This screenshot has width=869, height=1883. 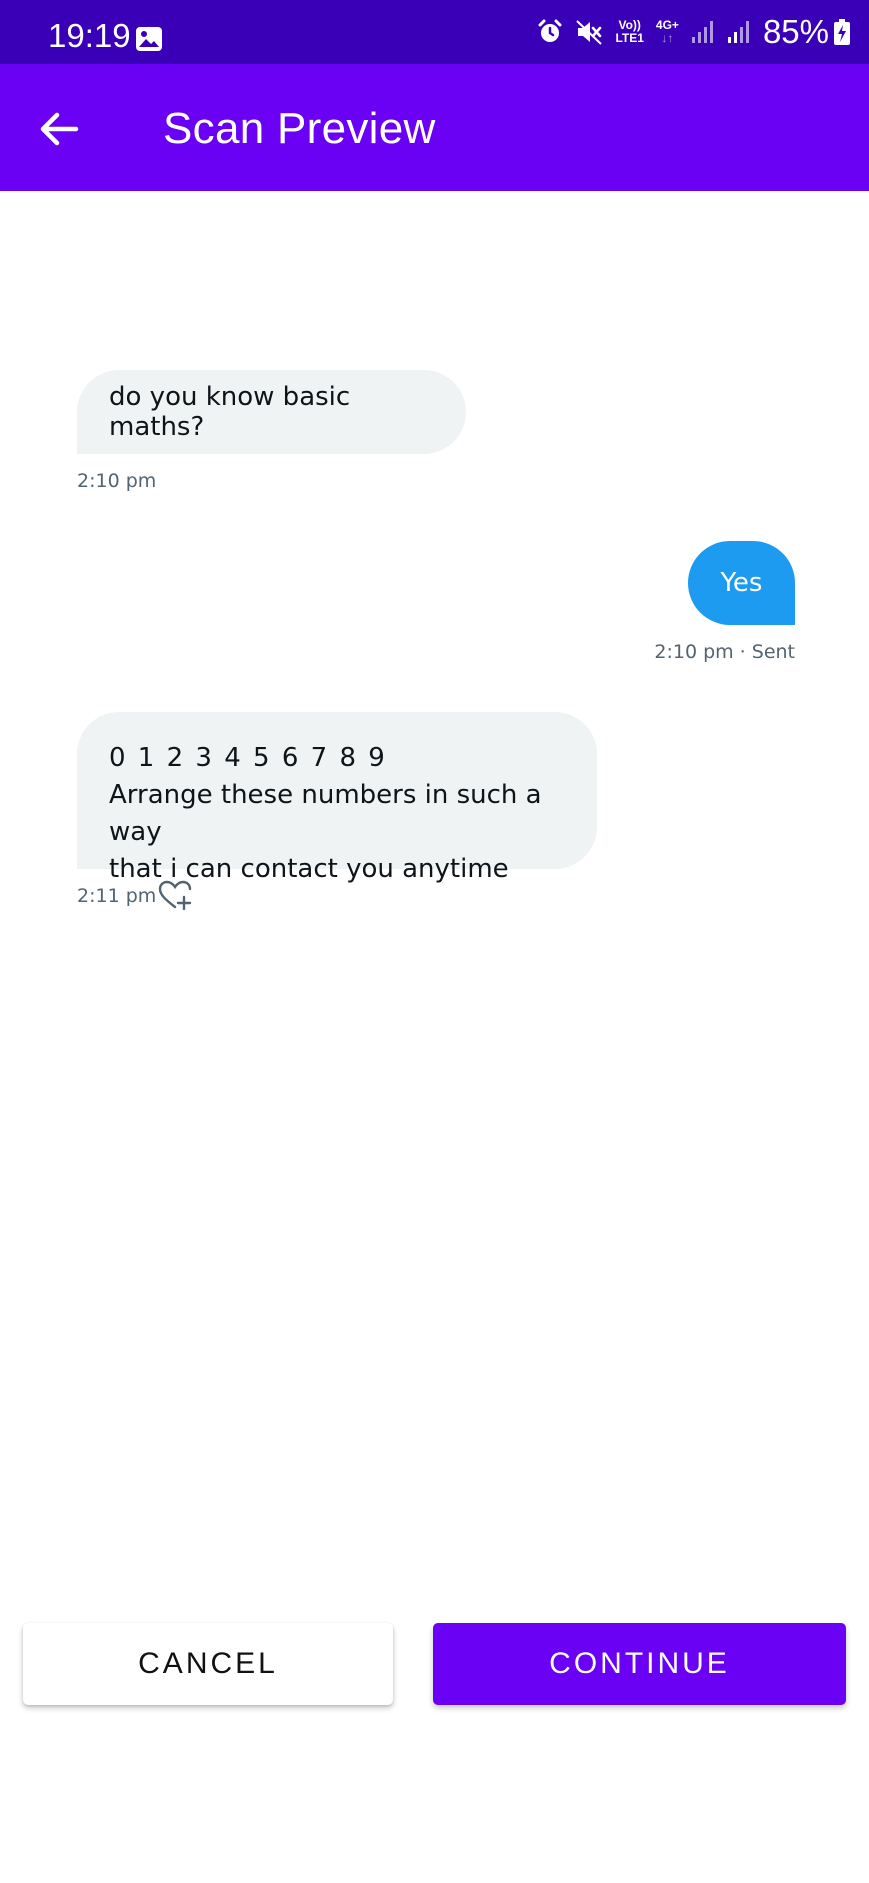 I want to click on volte-indicator: Vo)) LTE1, so click(x=629, y=32).